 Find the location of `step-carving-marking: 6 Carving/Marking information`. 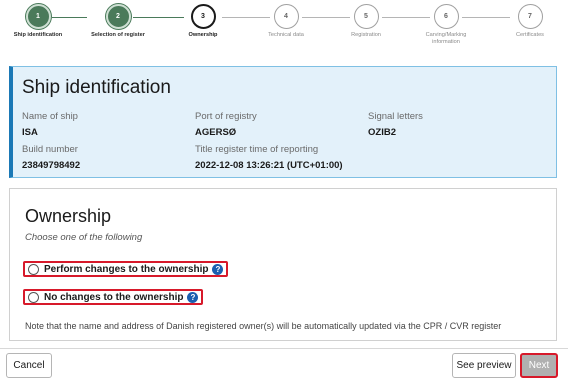

step-carving-marking: 6 Carving/Marking information is located at coordinates (446, 24).